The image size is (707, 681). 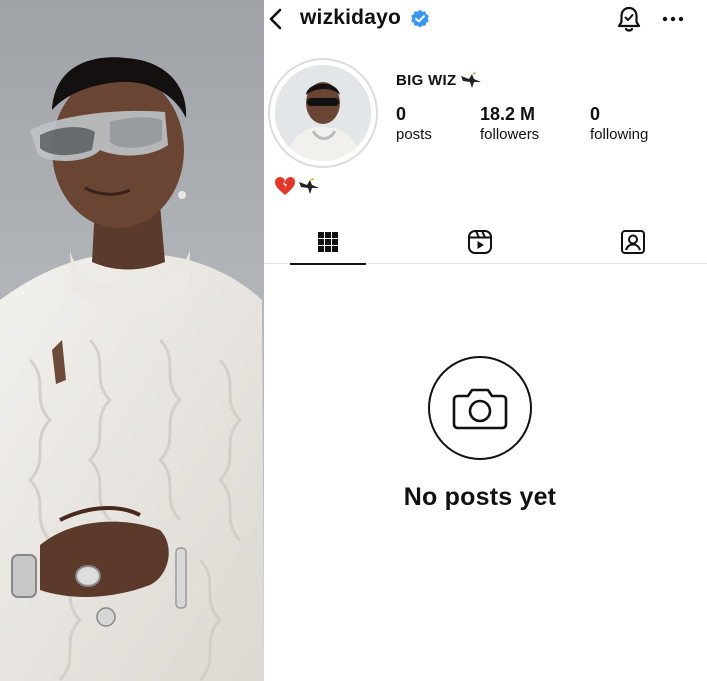 I want to click on notifications-button, so click(x=629, y=19).